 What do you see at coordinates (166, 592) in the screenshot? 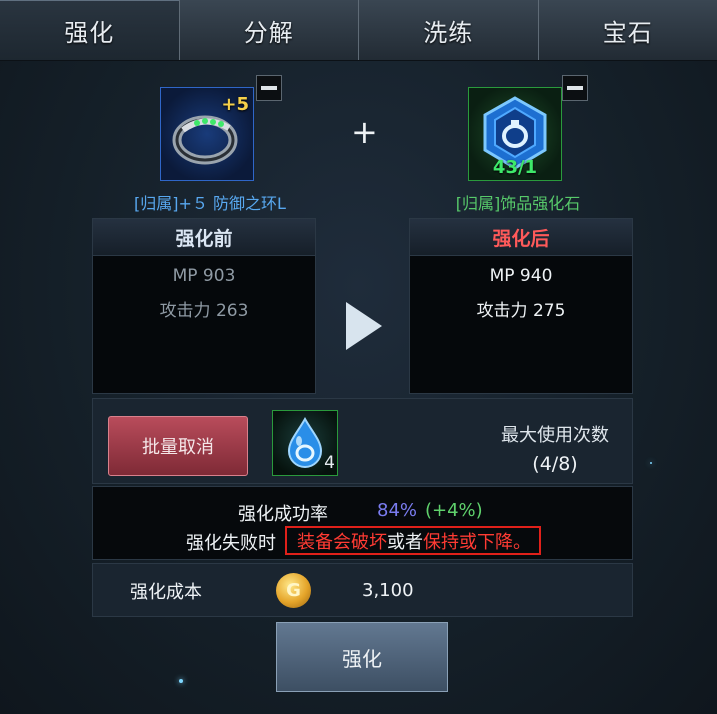
I see `cost-label: 强化成本` at bounding box center [166, 592].